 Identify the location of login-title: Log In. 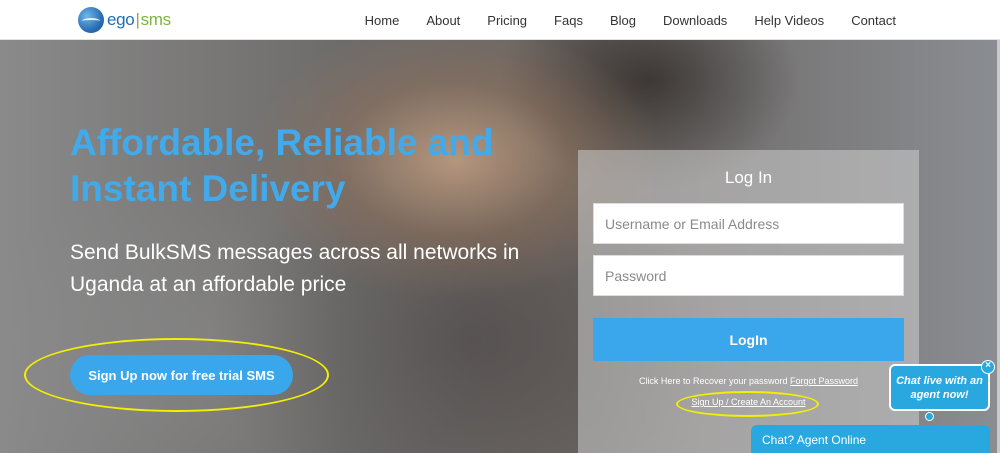
(748, 177).